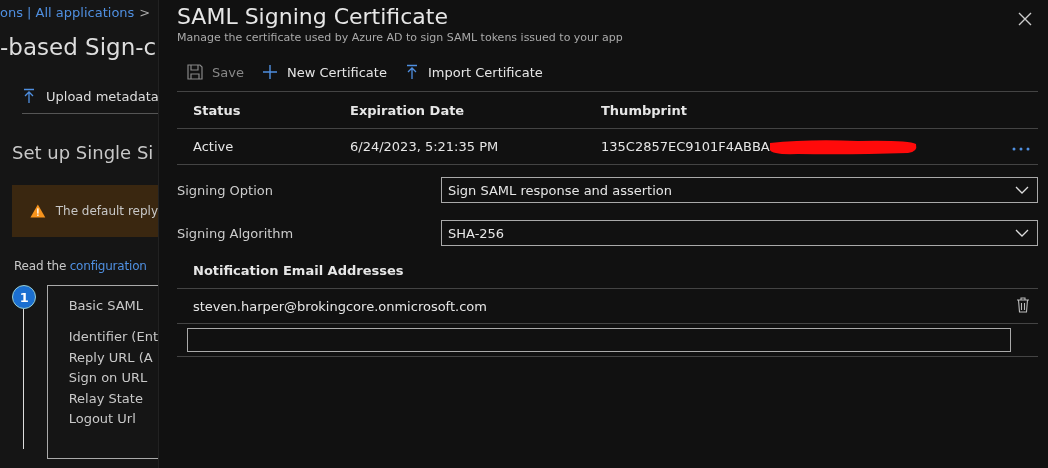 The width and height of the screenshot is (1048, 468). What do you see at coordinates (83, 152) in the screenshot?
I see `section-title: Set up Single Si` at bounding box center [83, 152].